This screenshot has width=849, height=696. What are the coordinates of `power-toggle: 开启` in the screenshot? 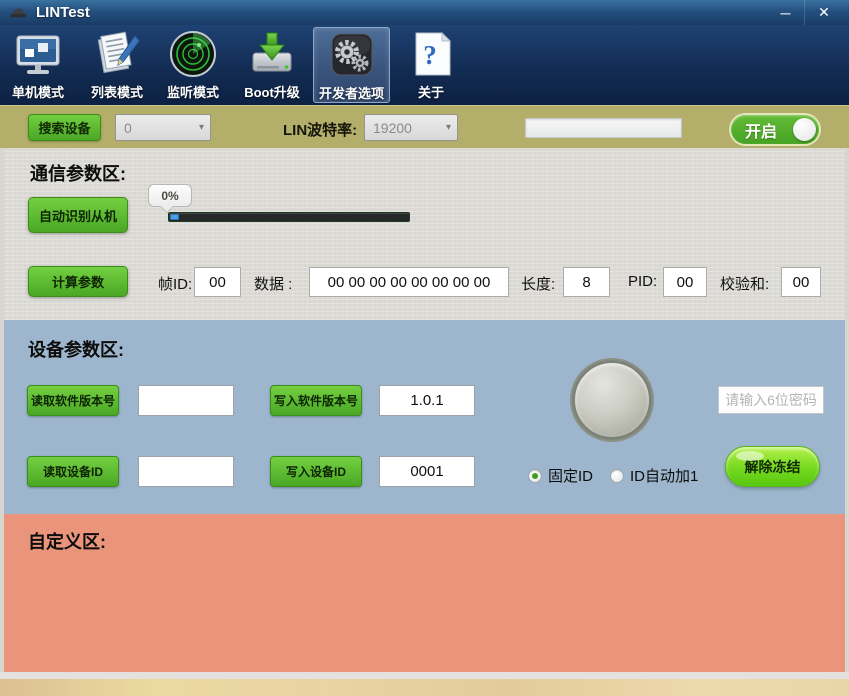 It's located at (775, 129).